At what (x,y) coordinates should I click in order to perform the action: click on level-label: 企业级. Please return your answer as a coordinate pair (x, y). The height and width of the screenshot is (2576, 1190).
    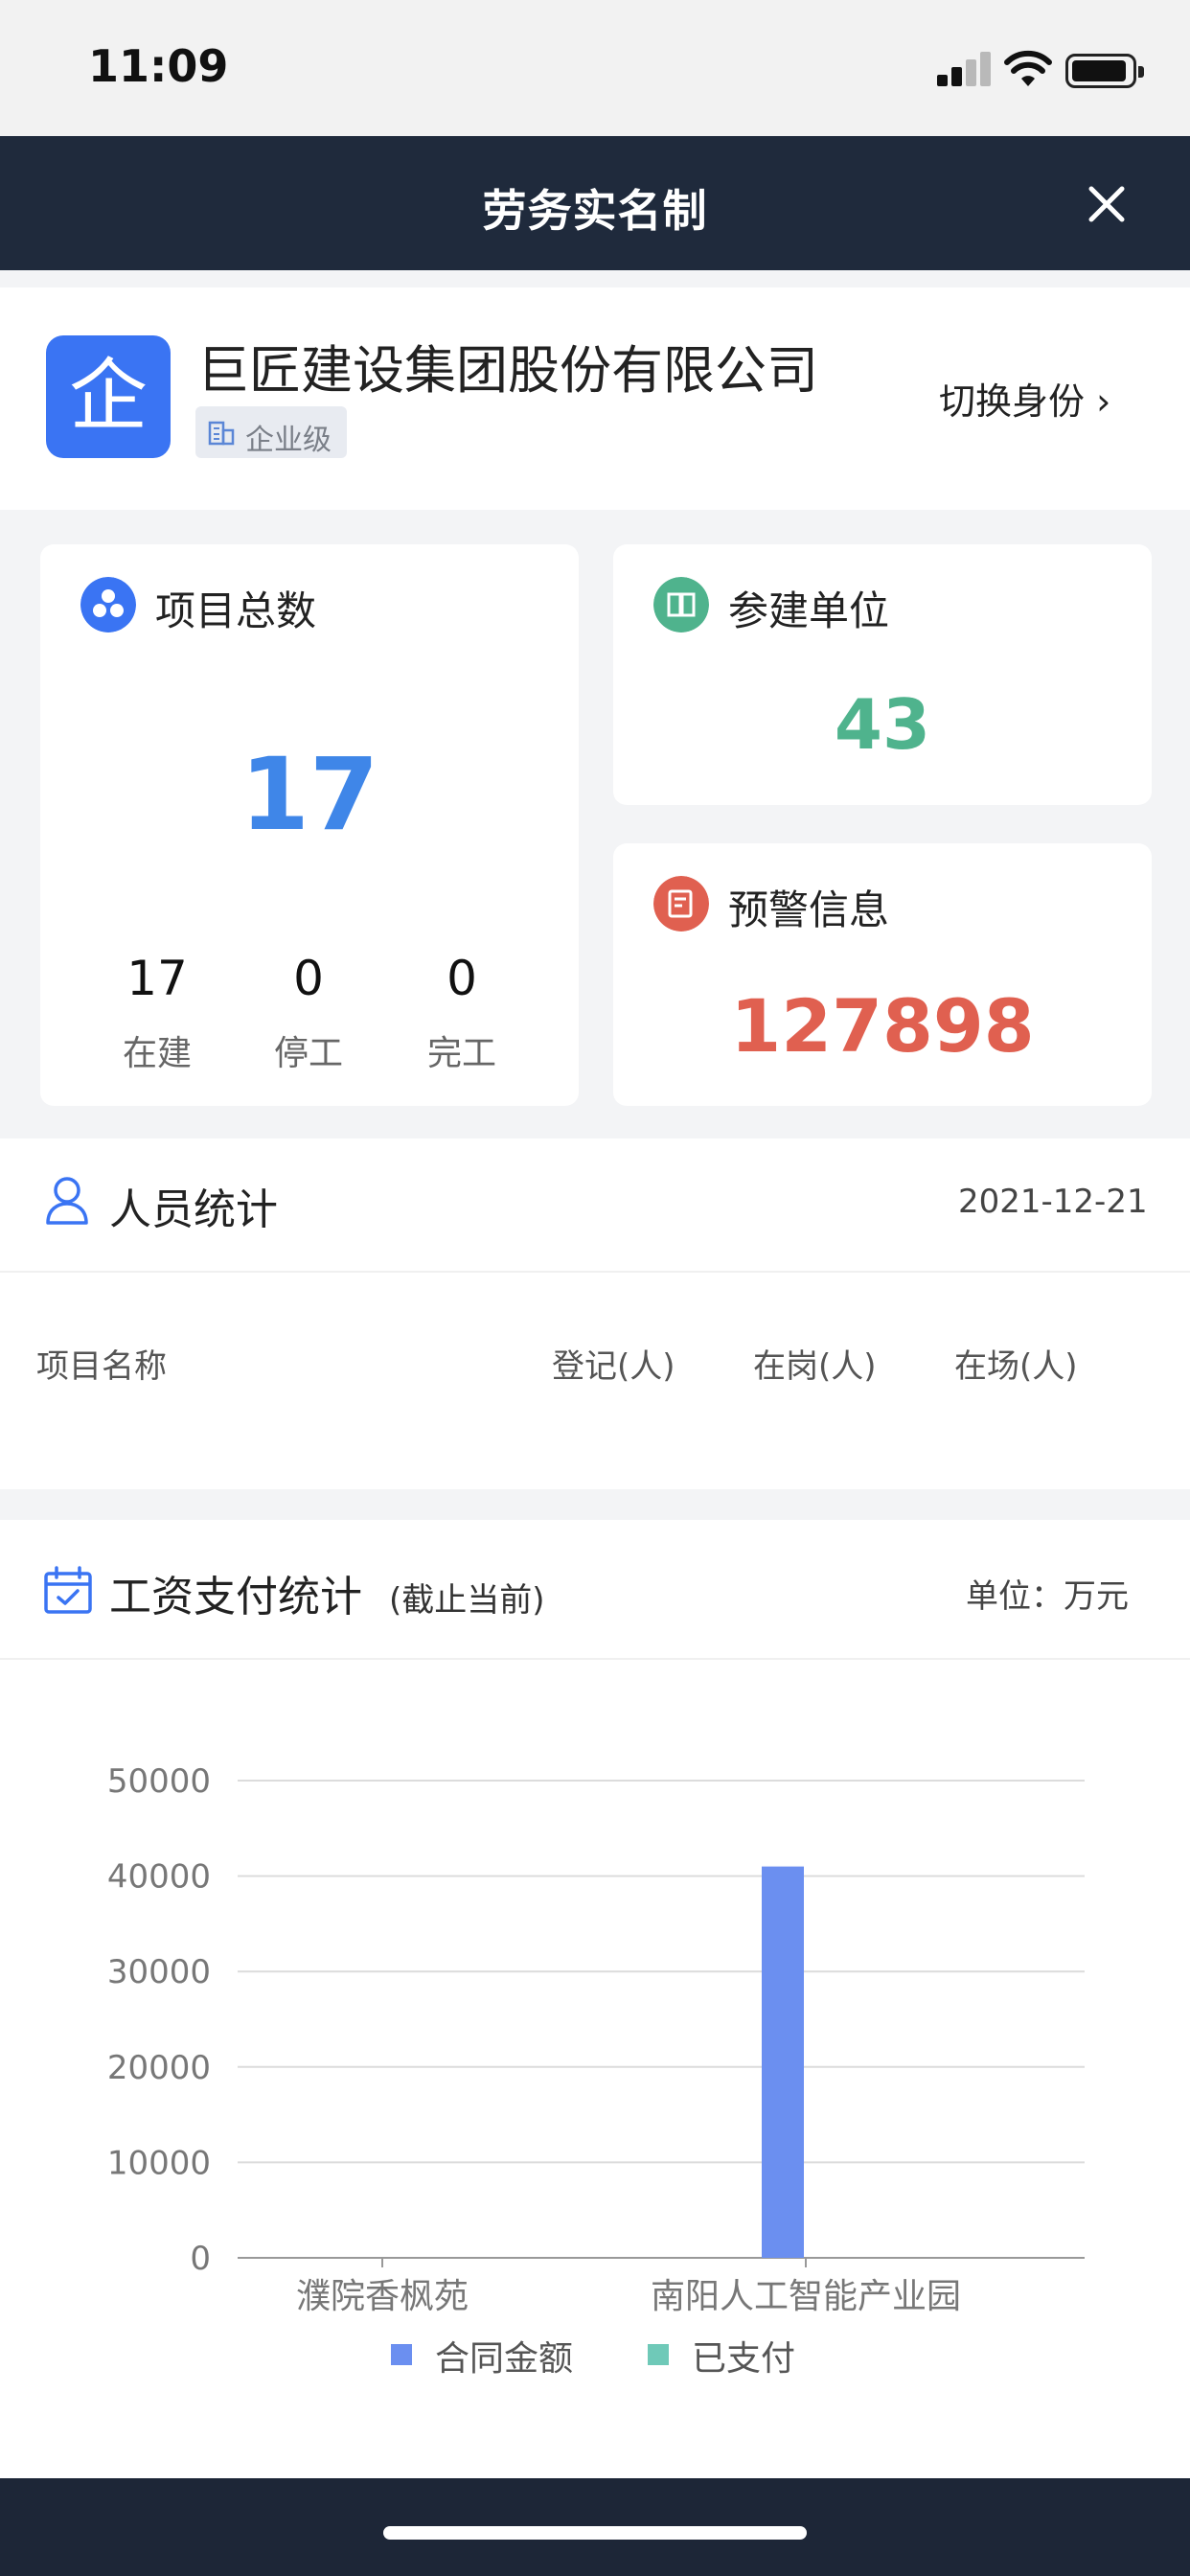
    Looking at the image, I should click on (288, 440).